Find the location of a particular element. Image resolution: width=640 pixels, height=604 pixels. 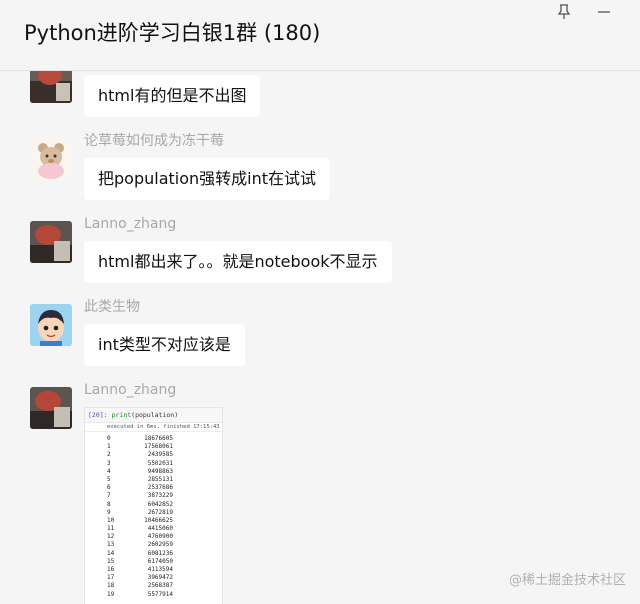

output-row: 8 6042852 is located at coordinates (153, 504).